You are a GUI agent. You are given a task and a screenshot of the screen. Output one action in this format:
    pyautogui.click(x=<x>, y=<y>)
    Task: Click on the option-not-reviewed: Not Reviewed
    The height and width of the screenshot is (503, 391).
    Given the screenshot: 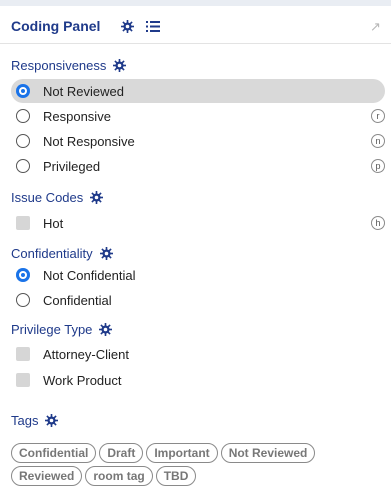 What is the action you would take?
    pyautogui.click(x=198, y=91)
    